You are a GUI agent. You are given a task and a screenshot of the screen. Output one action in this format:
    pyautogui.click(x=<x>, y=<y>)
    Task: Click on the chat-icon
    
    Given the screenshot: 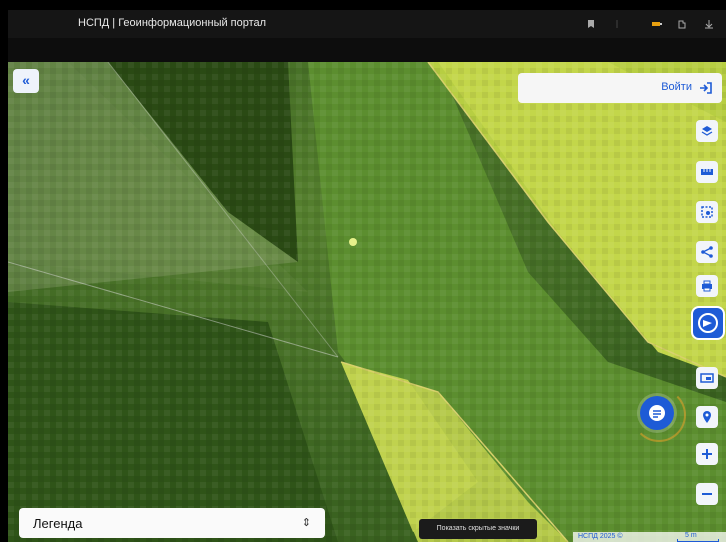 What is the action you would take?
    pyautogui.click(x=657, y=413)
    